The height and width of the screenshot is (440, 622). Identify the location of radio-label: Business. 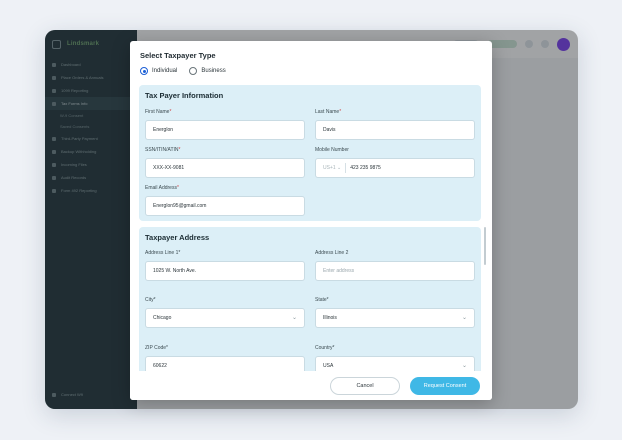
(213, 71).